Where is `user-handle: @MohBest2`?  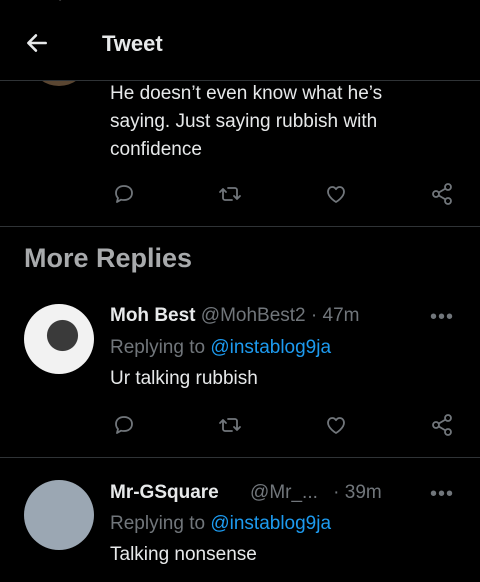 user-handle: @MohBest2 is located at coordinates (253, 315).